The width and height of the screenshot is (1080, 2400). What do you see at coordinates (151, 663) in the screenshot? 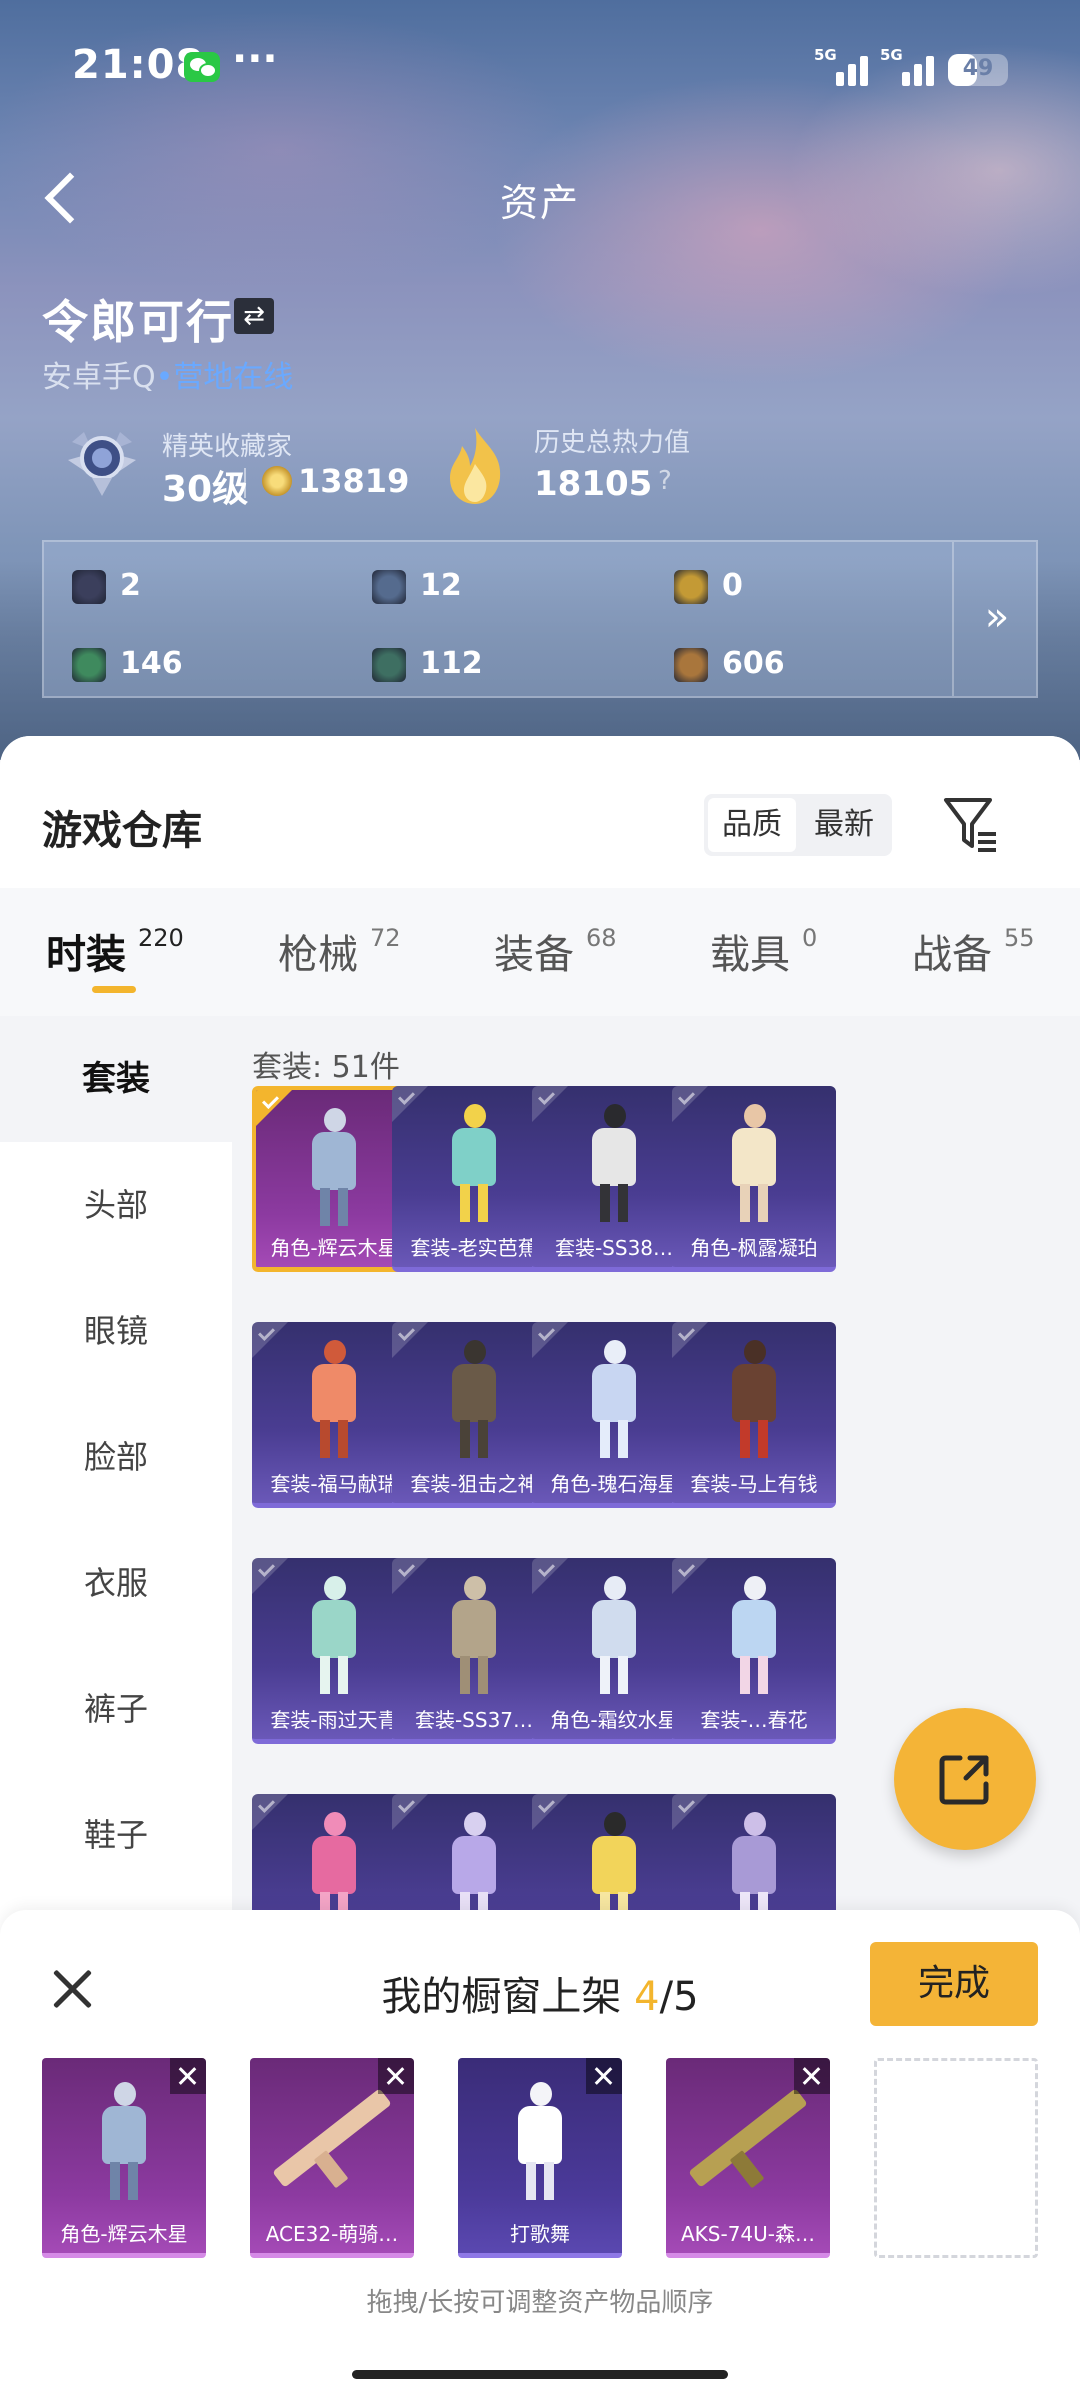
I see `asset-value: 146` at bounding box center [151, 663].